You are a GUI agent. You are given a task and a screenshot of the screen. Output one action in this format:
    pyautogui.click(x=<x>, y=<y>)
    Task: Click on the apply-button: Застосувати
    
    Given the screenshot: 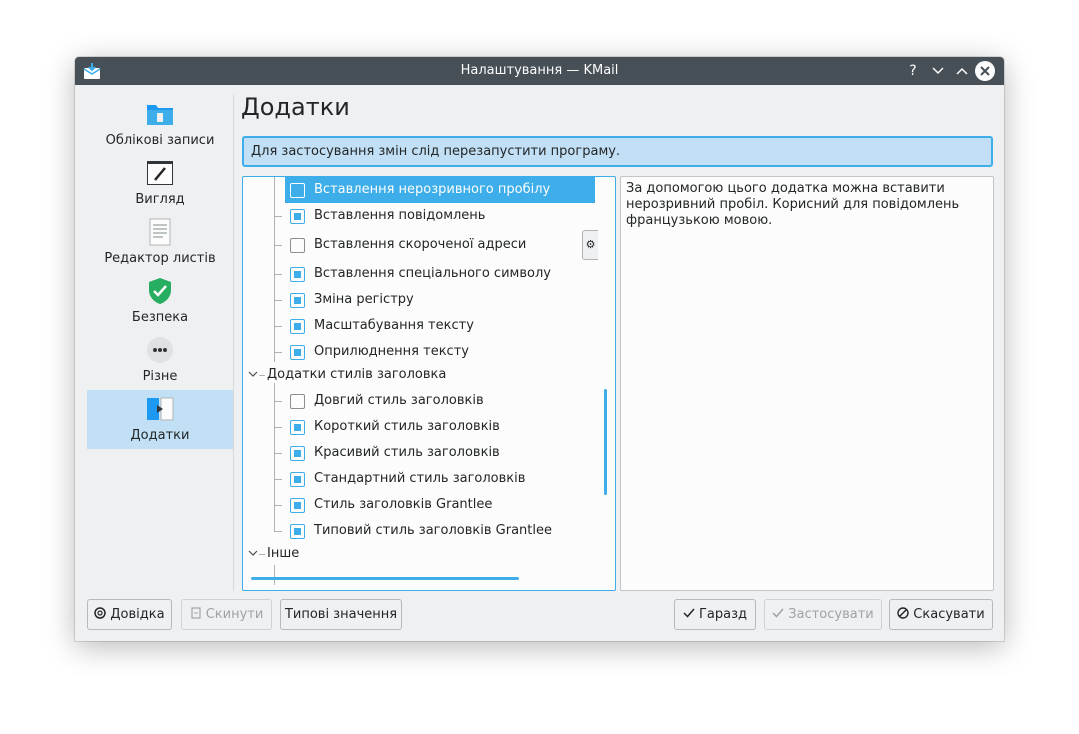 What is the action you would take?
    pyautogui.click(x=823, y=614)
    